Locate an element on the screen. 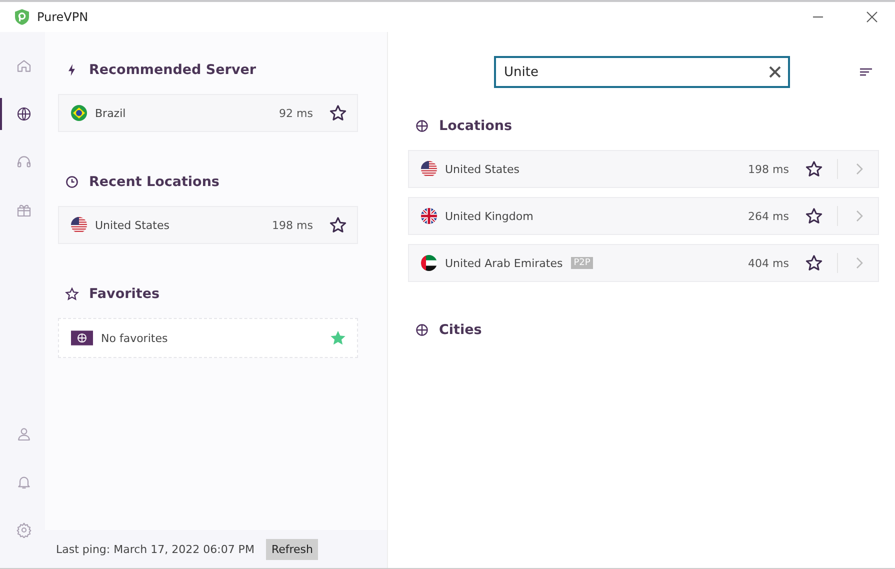 Image resolution: width=895 pixels, height=569 pixels. section-title: Recent Locations is located at coordinates (154, 182).